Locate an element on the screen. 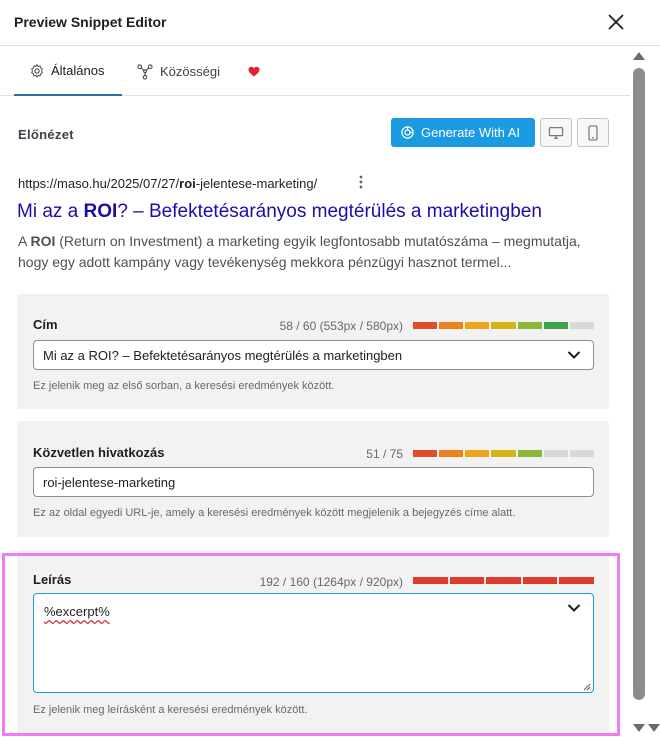  scroll-up-arrow-icon is located at coordinates (639, 56).